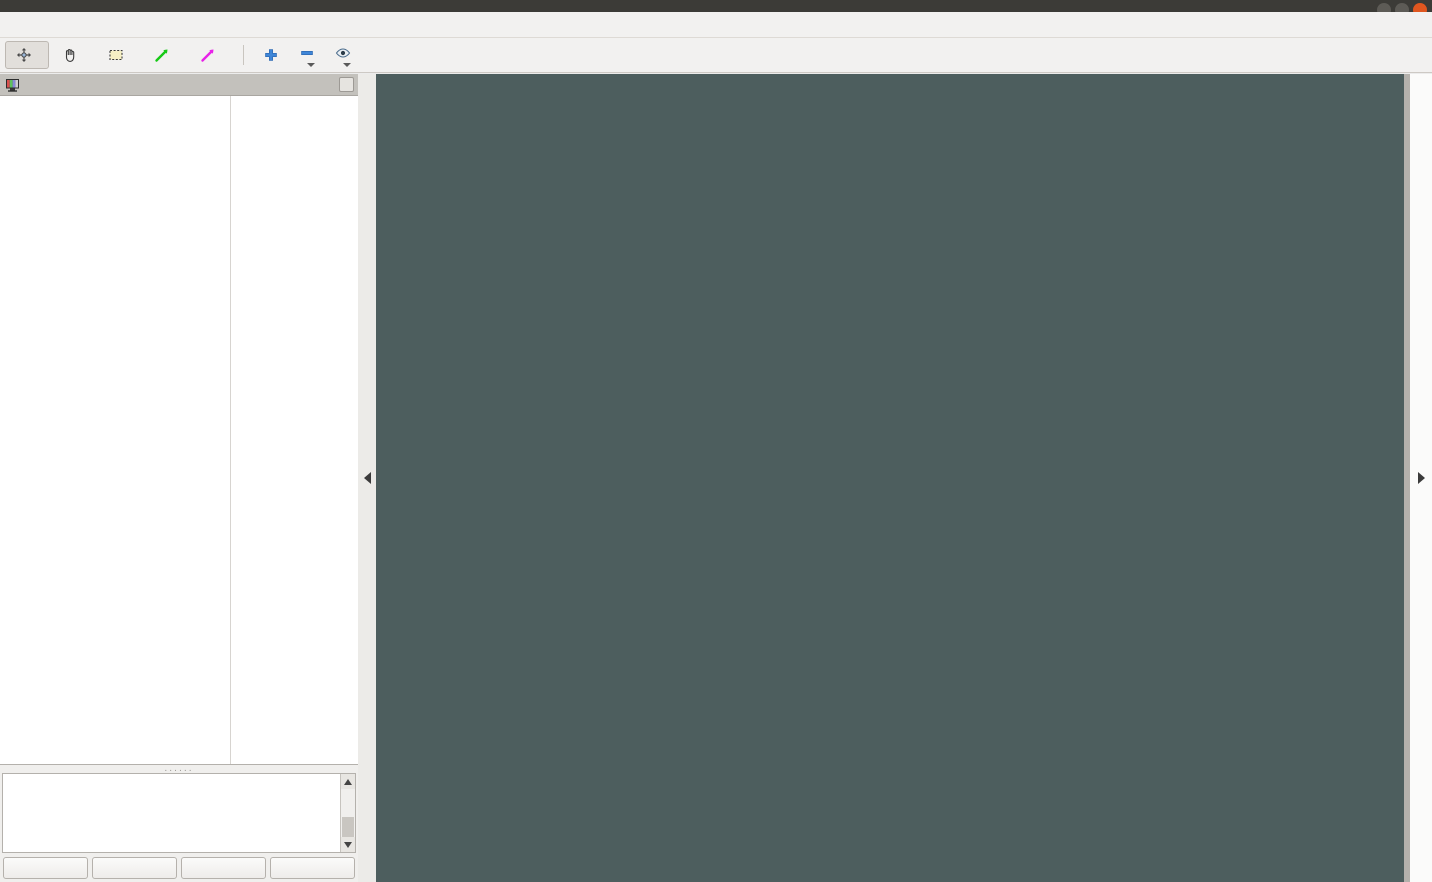 This screenshot has width=1432, height=882. Describe the element at coordinates (179, 813) in the screenshot. I see `description-box` at that location.